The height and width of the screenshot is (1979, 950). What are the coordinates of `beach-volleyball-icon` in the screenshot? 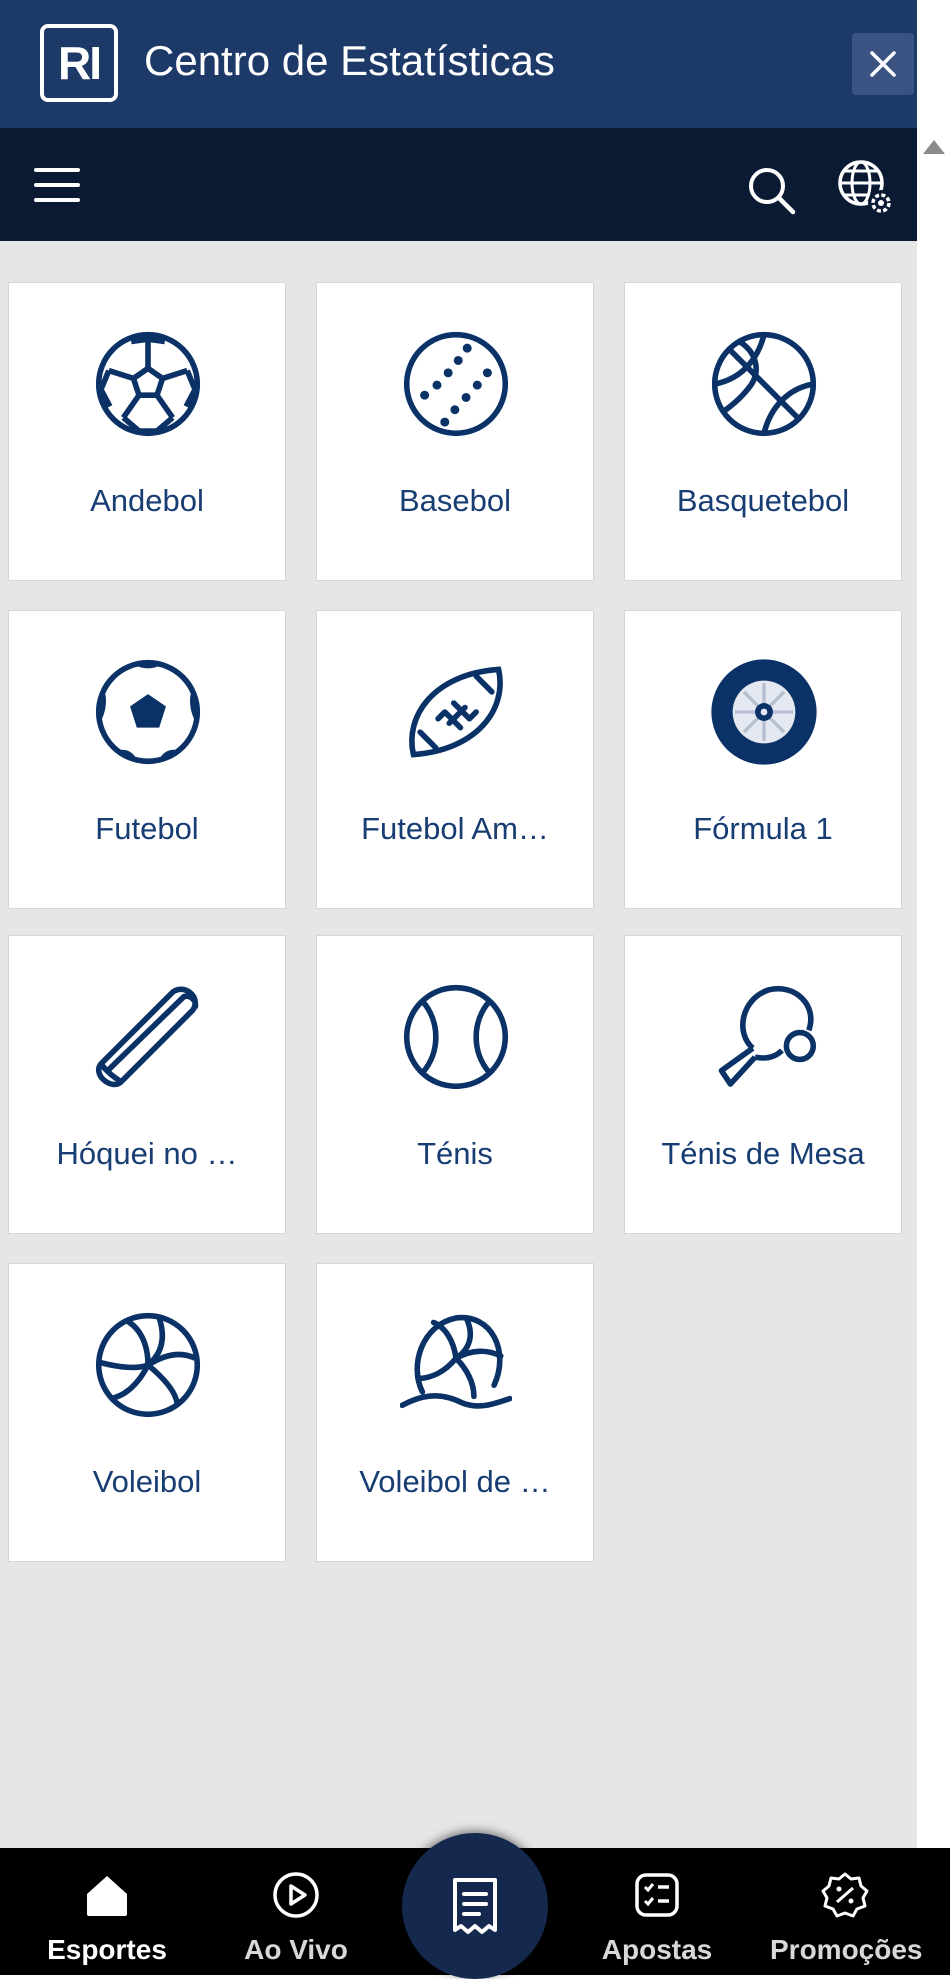 It's located at (456, 1361).